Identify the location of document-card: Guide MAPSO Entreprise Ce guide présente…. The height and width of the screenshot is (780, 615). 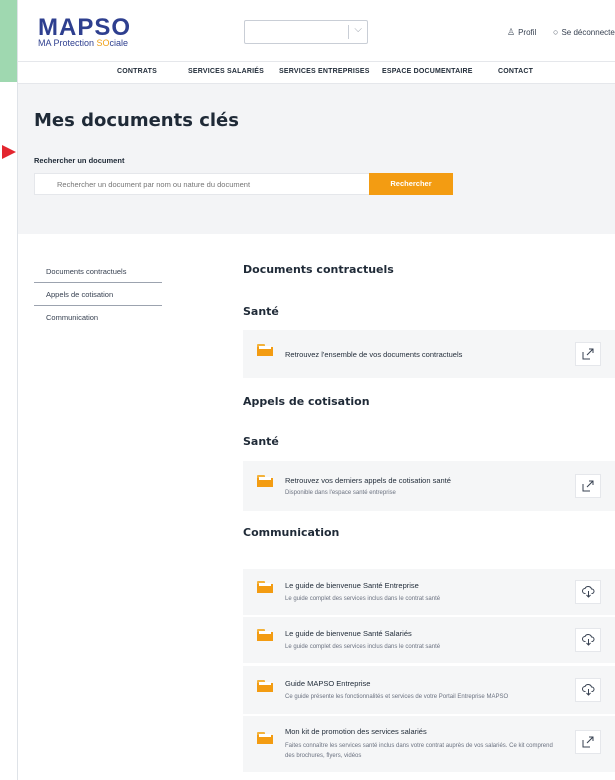
(429, 690).